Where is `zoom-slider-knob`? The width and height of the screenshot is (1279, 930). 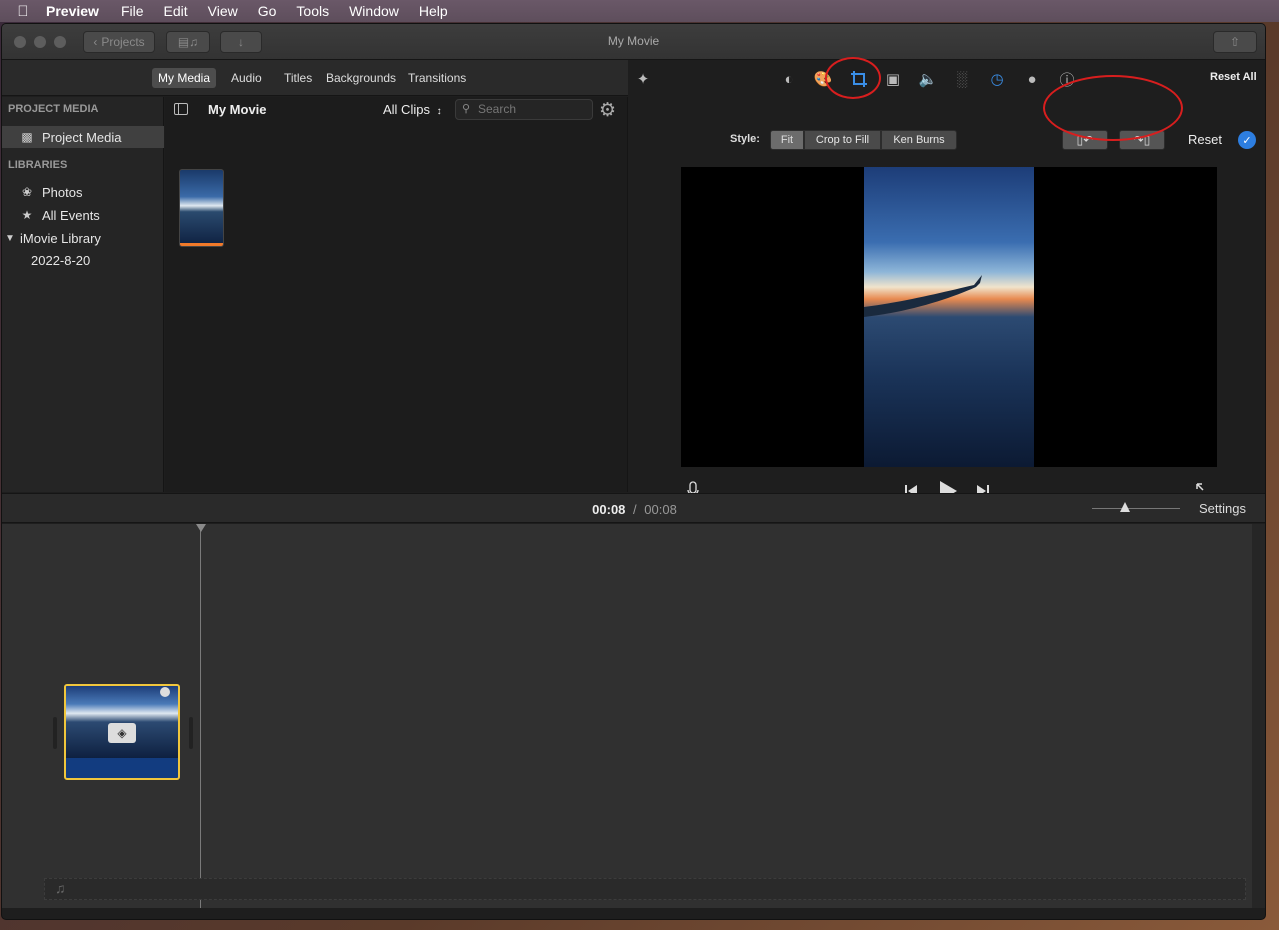
zoom-slider-knob is located at coordinates (1125, 507).